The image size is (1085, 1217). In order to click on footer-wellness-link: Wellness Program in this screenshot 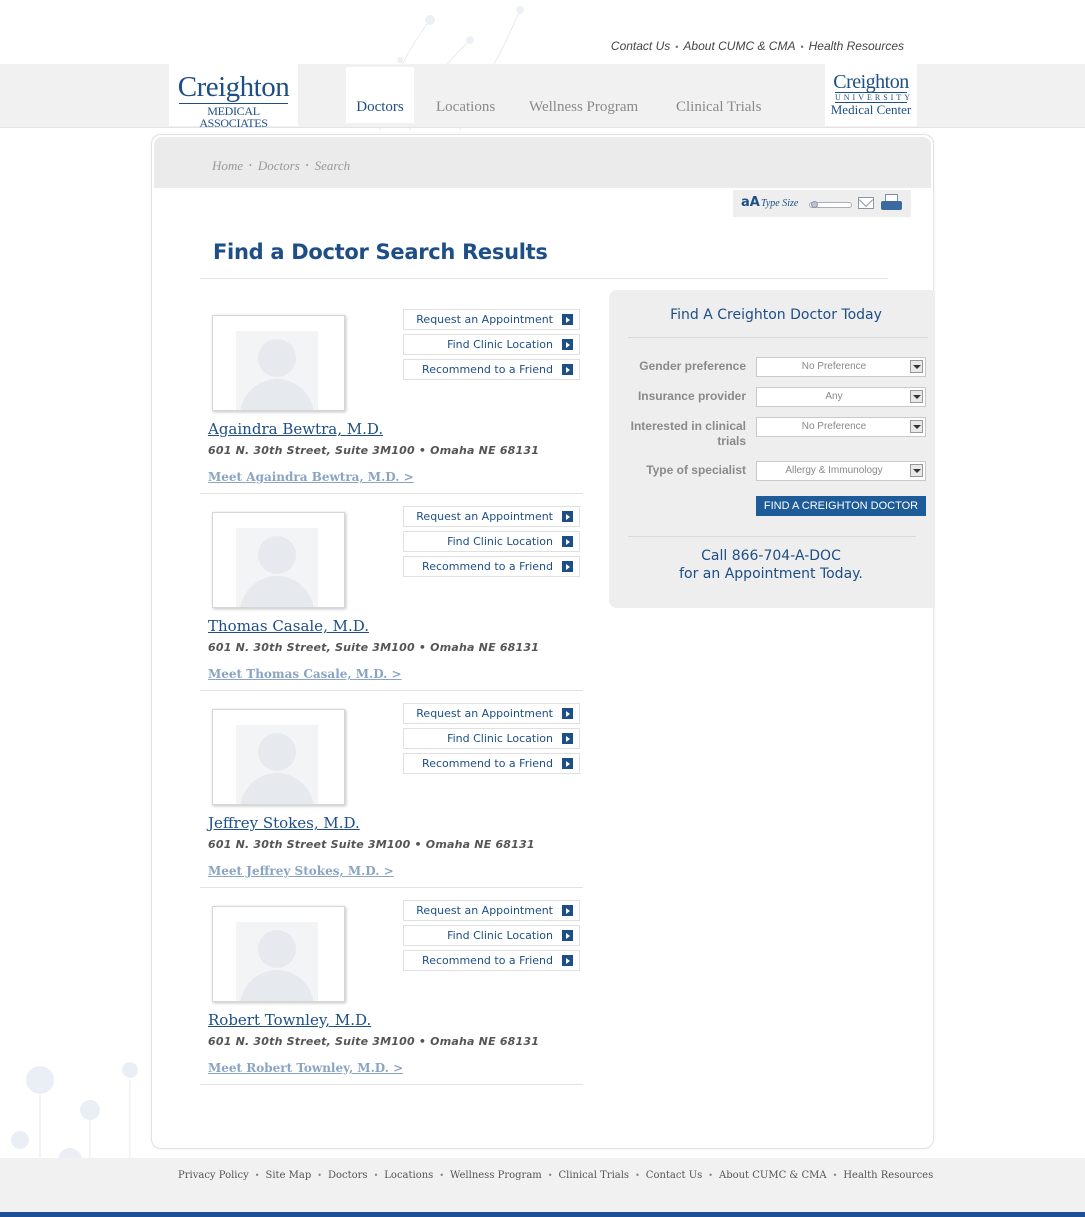, I will do `click(496, 1175)`.